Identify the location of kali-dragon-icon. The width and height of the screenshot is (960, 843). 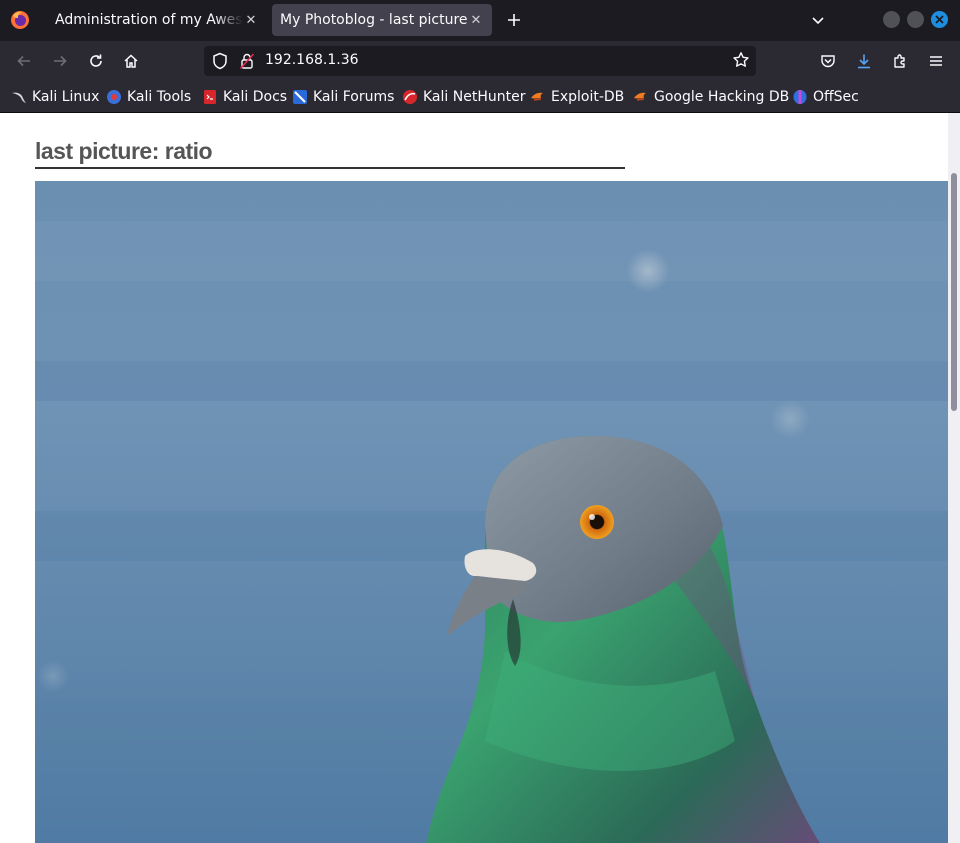
(19, 97).